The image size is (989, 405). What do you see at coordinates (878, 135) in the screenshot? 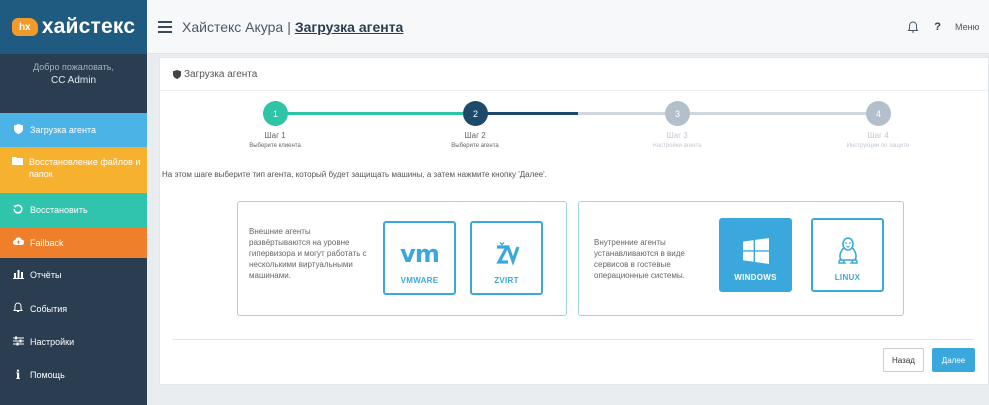
I see `step-title: Шаг 4` at bounding box center [878, 135].